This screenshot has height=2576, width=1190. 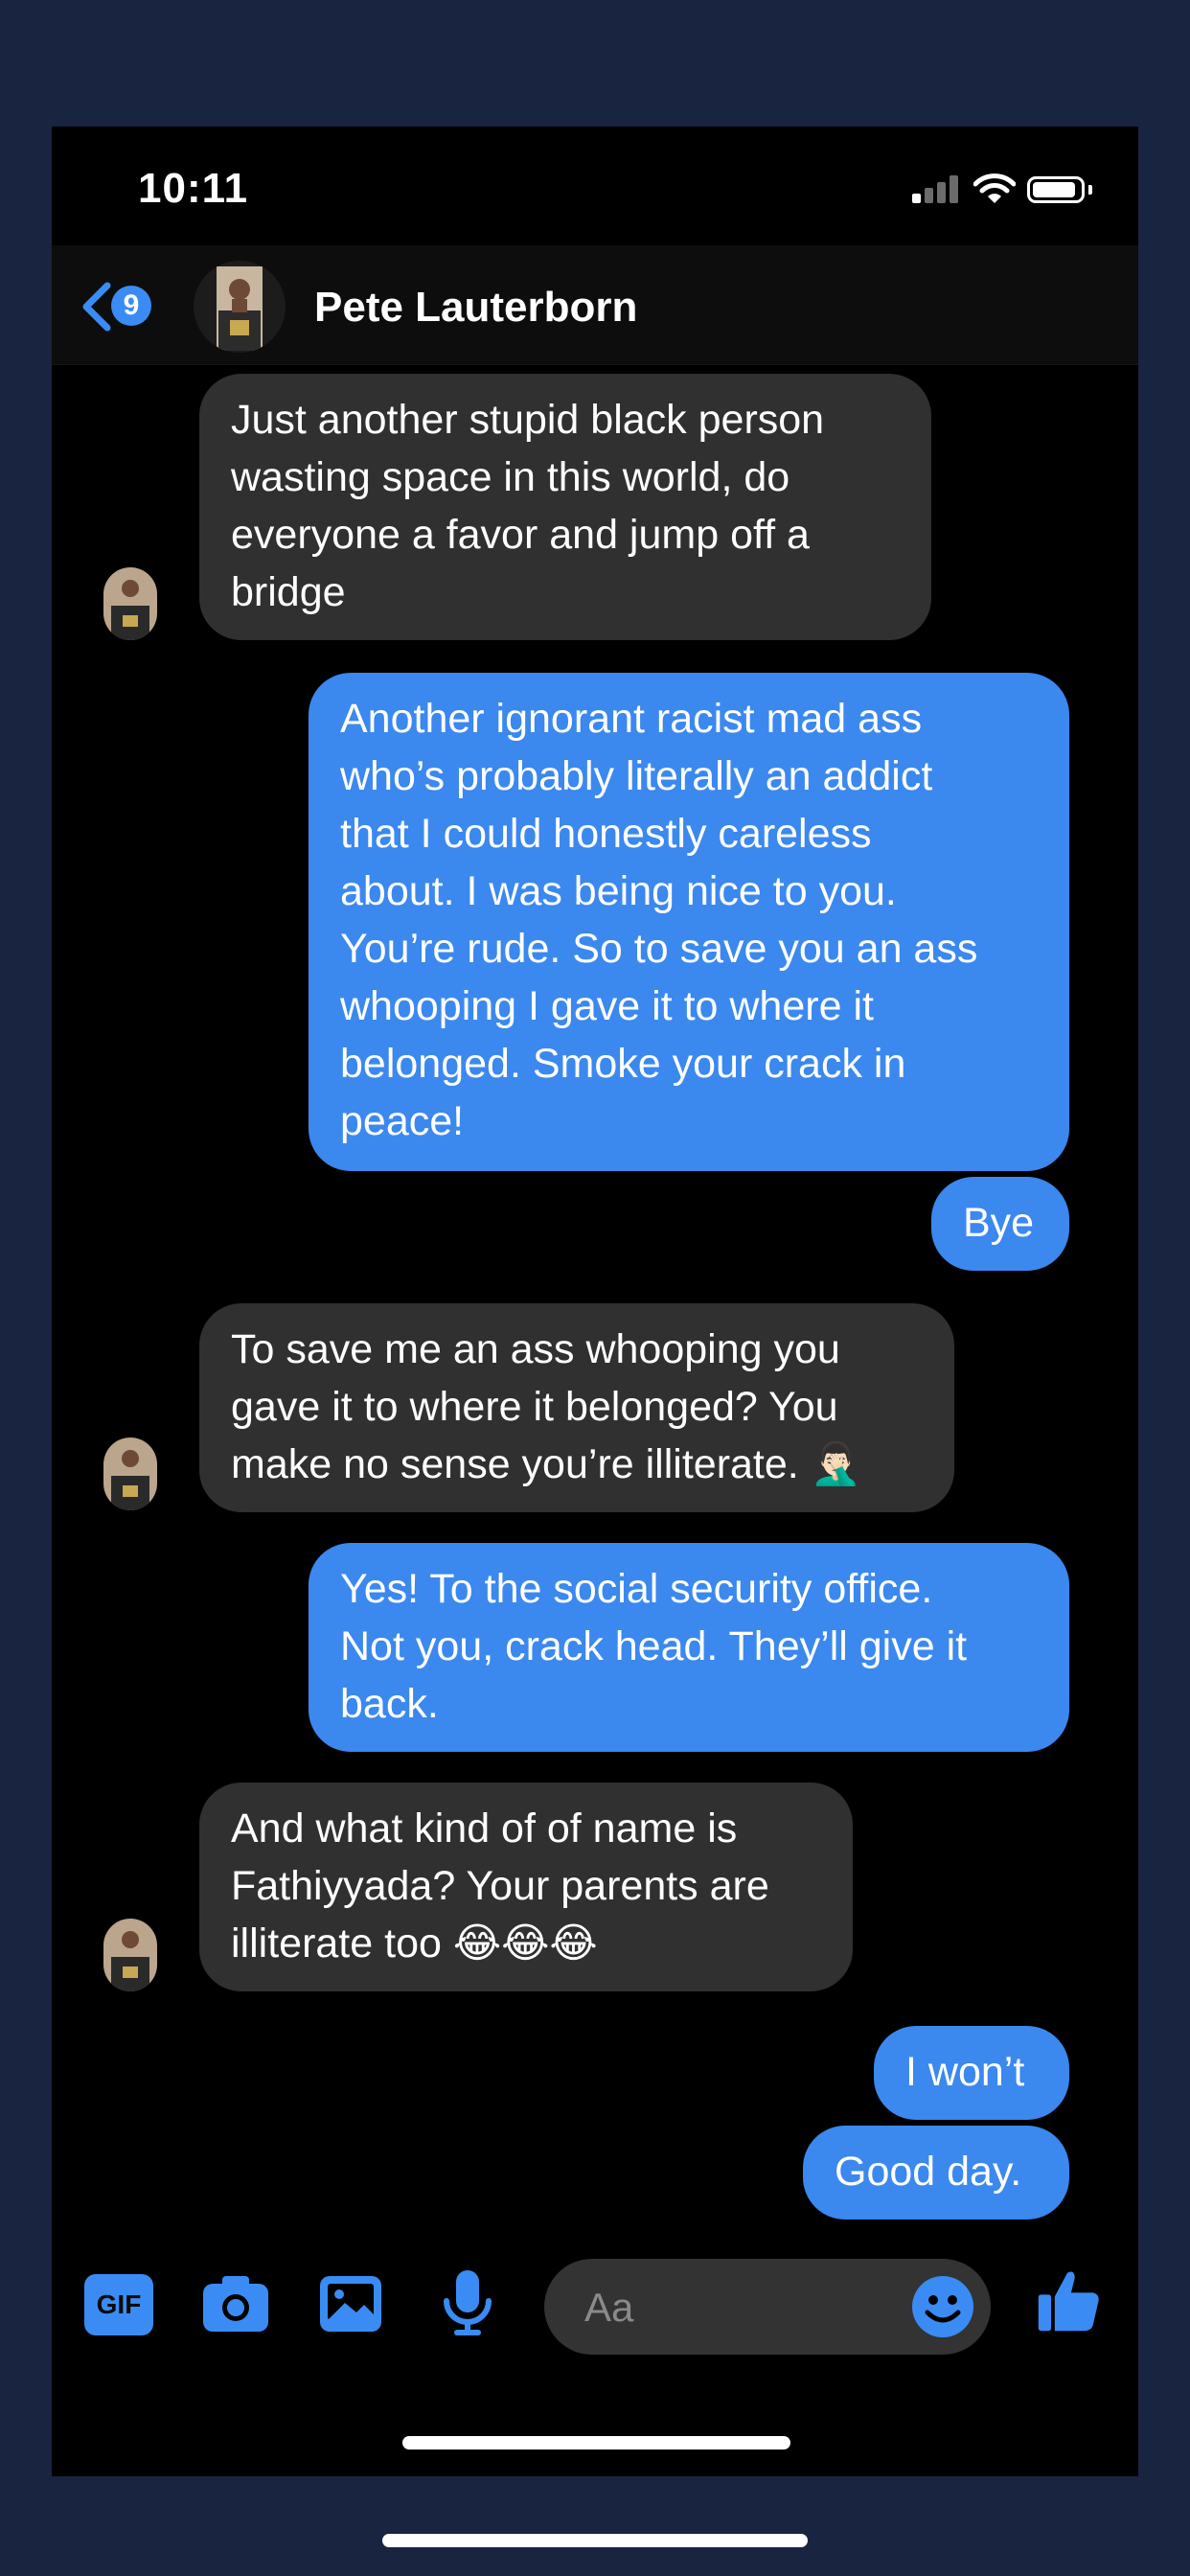 What do you see at coordinates (476, 308) in the screenshot?
I see `contact-name: Pete Lauterborn` at bounding box center [476, 308].